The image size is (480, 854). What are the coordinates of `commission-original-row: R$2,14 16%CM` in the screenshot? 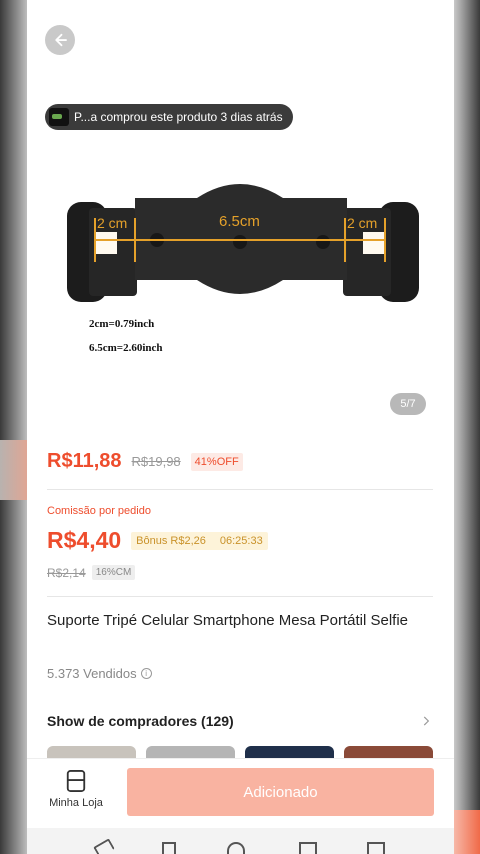 It's located at (91, 572).